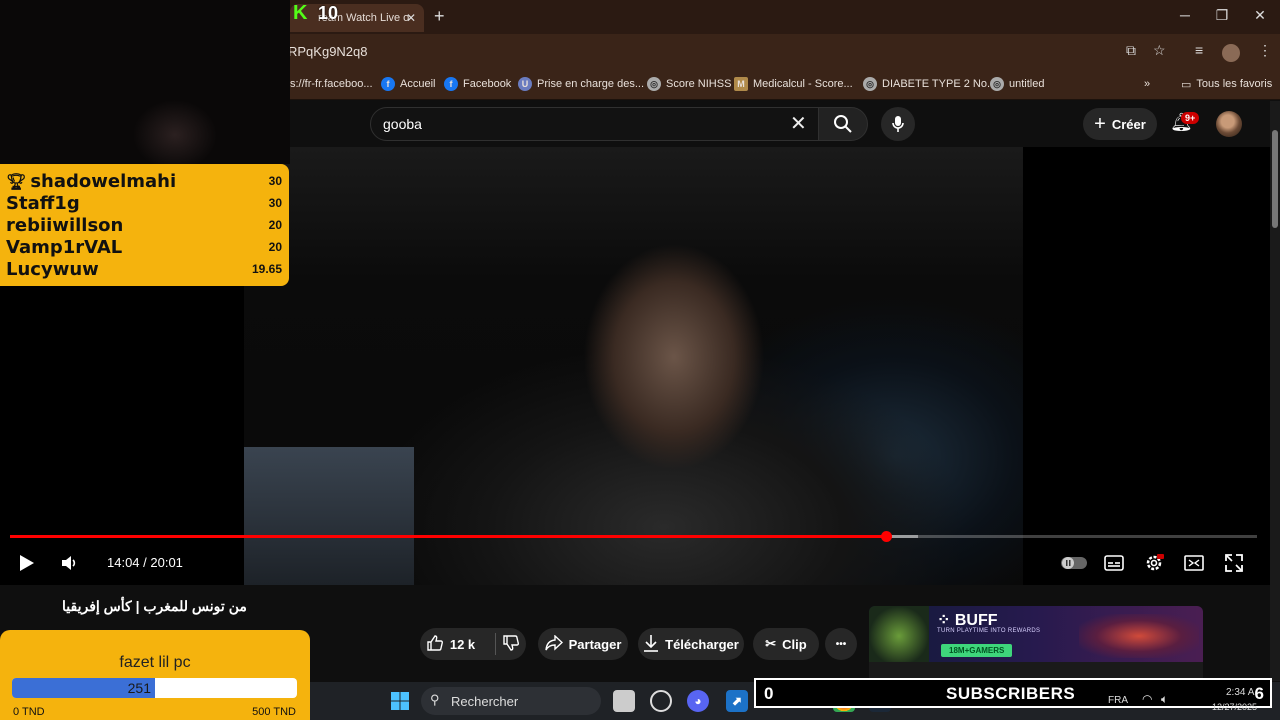 The height and width of the screenshot is (720, 1280). I want to click on maximize-icon: ❐, so click(1222, 15).